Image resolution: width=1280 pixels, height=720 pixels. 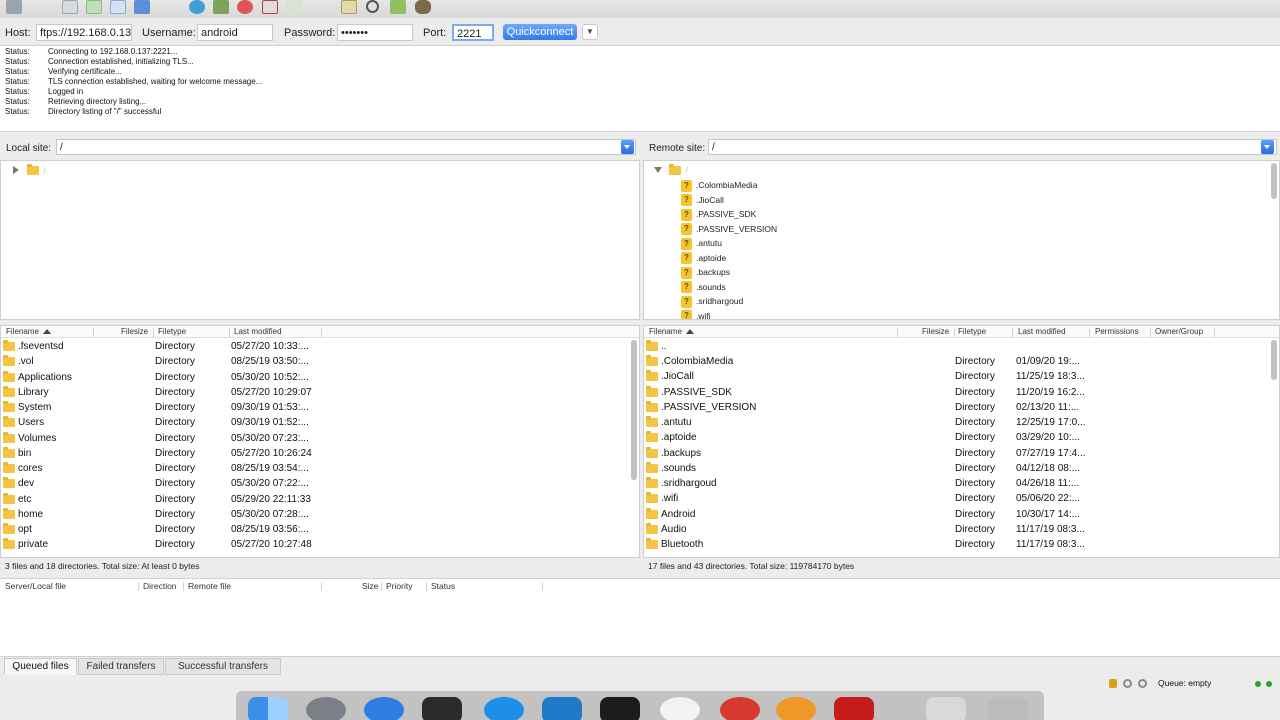 What do you see at coordinates (326, 708) in the screenshot?
I see `launchpad-icon` at bounding box center [326, 708].